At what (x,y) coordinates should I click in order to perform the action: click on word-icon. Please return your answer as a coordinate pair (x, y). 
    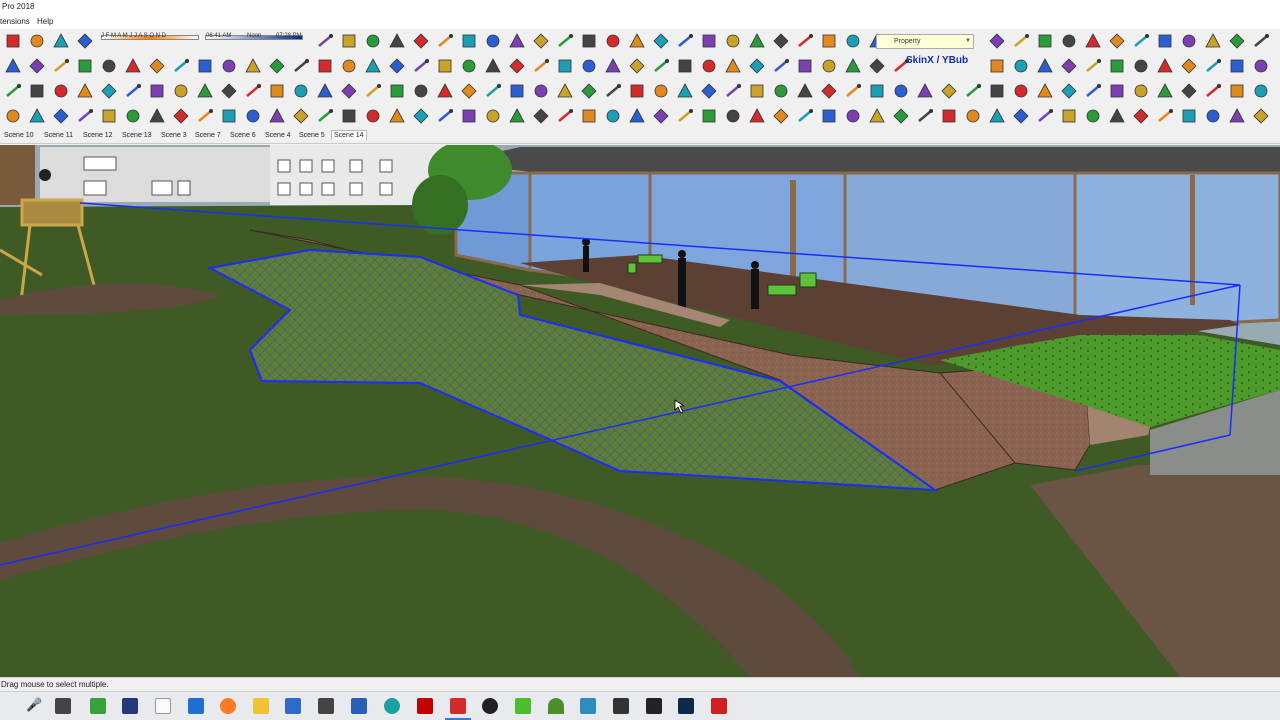
    Looking at the image, I should click on (359, 706).